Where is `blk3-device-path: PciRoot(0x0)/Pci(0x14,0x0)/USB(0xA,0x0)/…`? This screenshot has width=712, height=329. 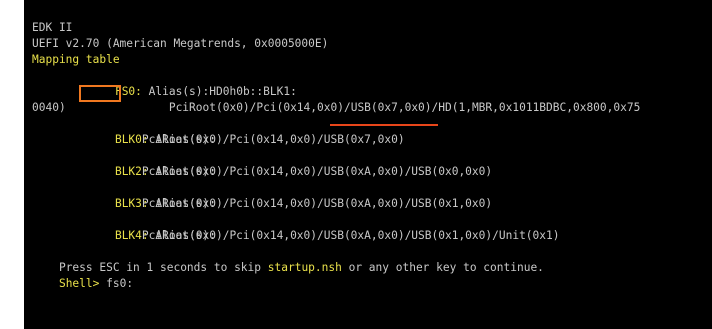 blk3-device-path: PciRoot(0x0)/Pci(0x14,0x0)/USB(0xA,0x0)/… is located at coordinates (290, 203).